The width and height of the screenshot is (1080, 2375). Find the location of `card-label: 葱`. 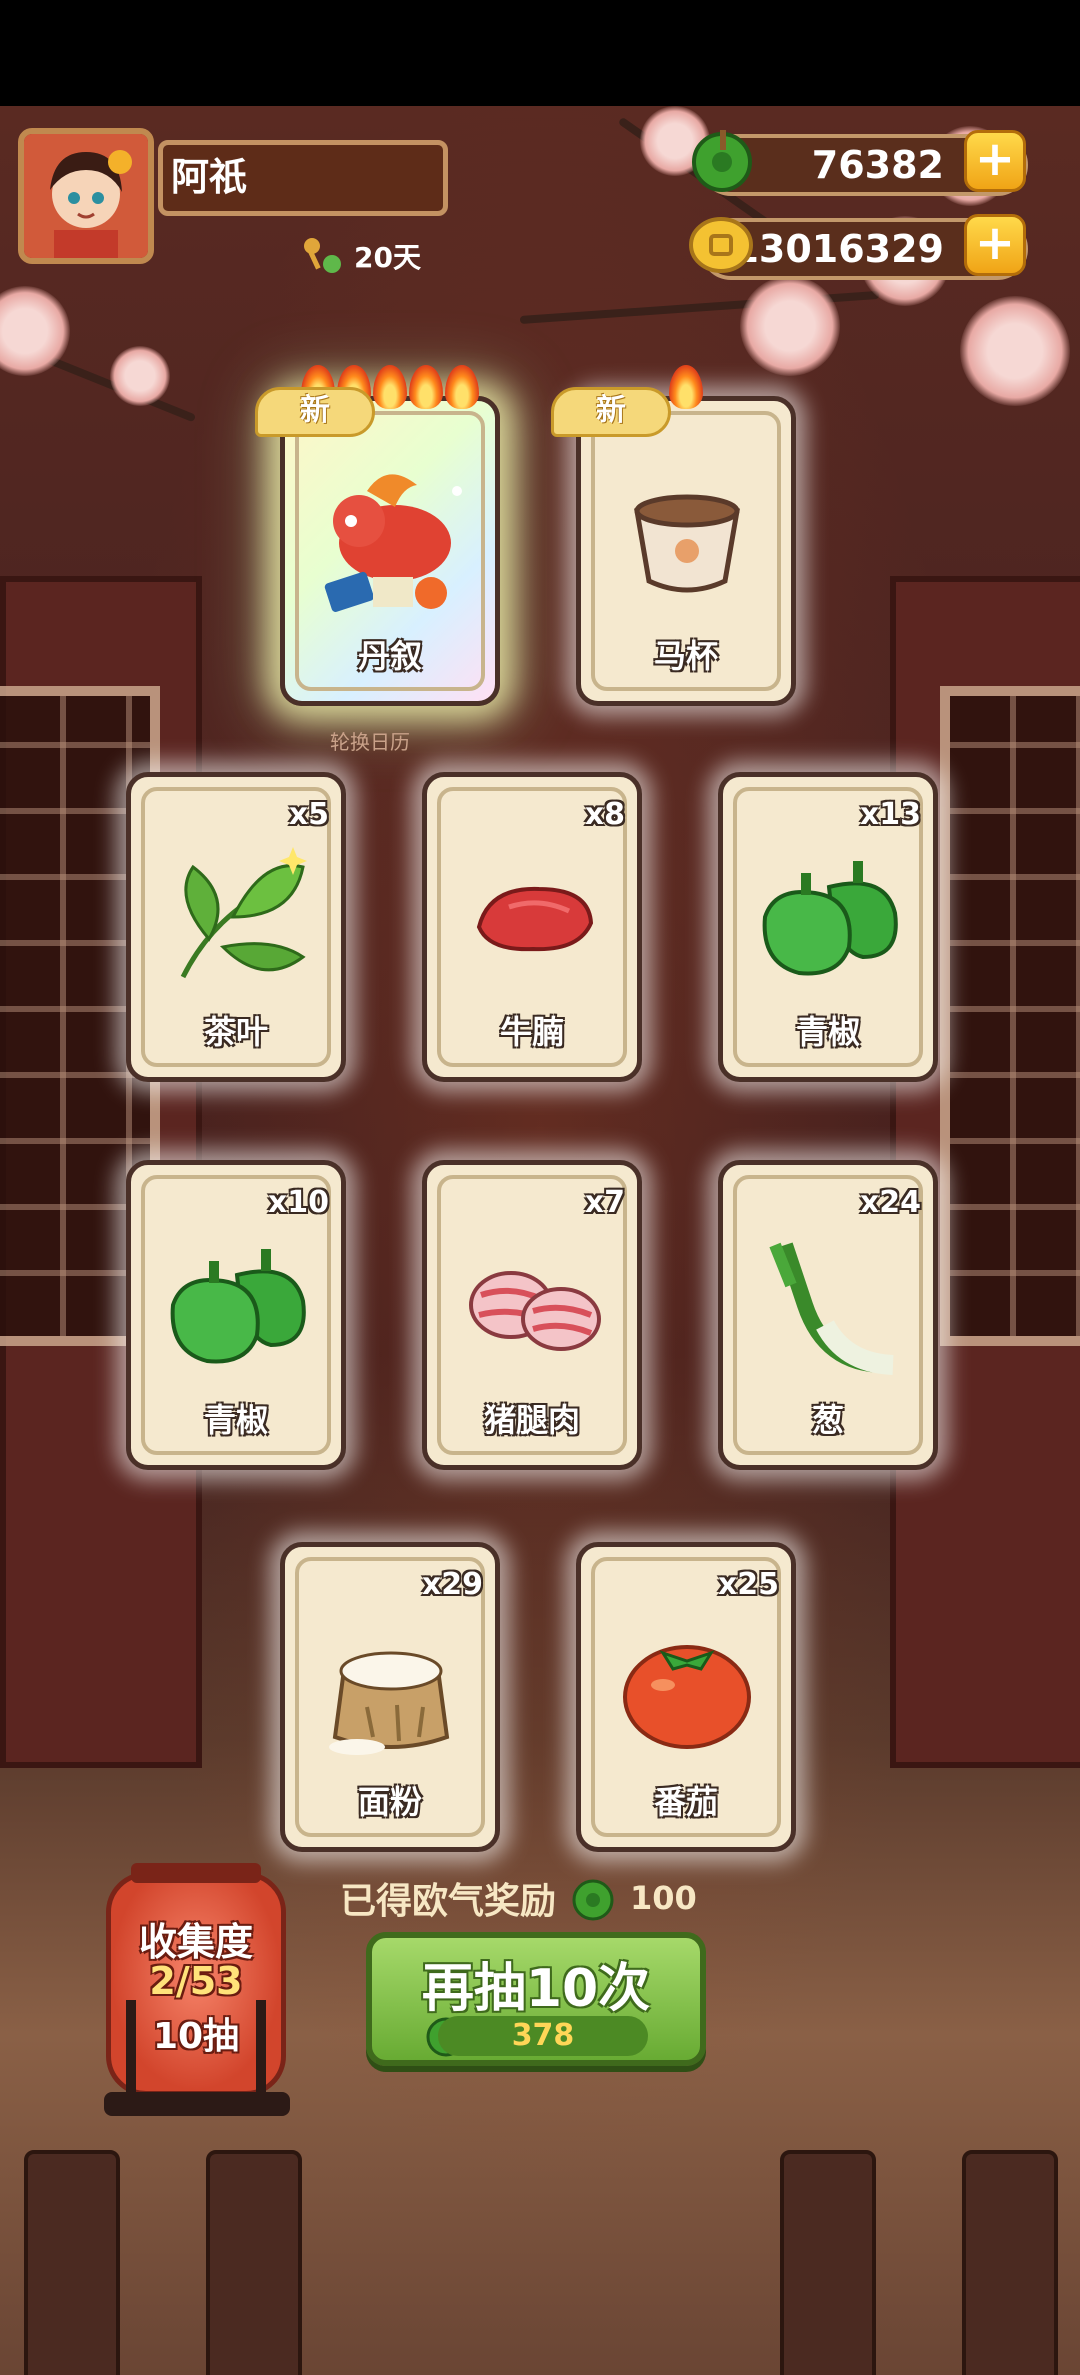

card-label: 葱 is located at coordinates (827, 1420).